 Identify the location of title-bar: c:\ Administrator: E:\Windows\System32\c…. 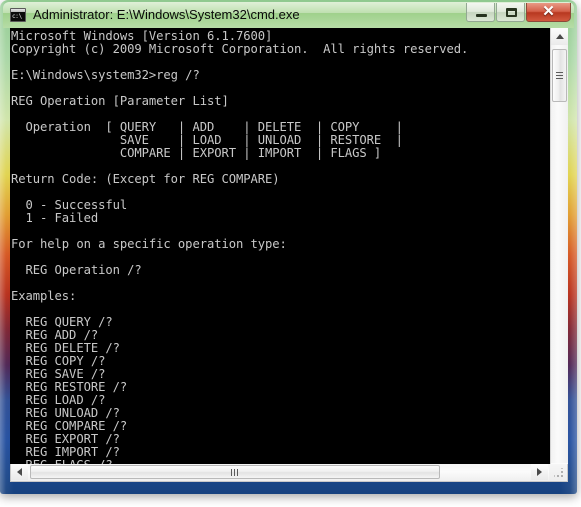
(288, 15).